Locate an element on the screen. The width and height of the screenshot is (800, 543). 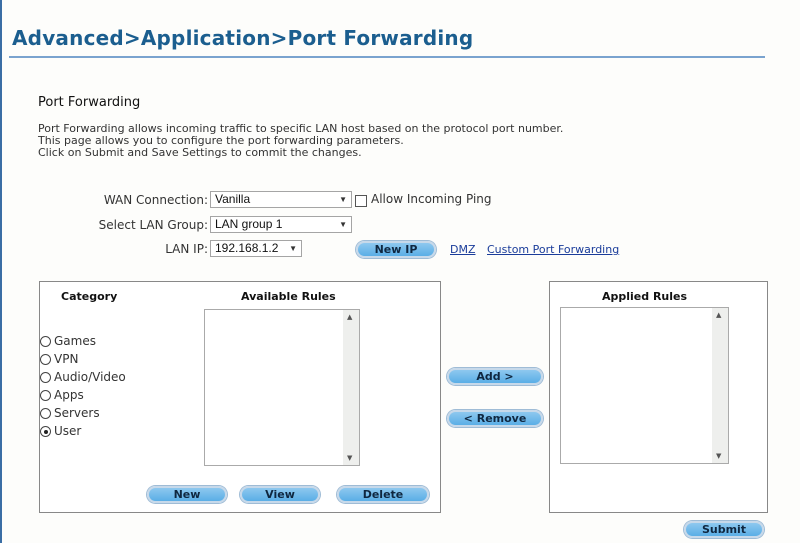
category-label: Servers is located at coordinates (77, 413).